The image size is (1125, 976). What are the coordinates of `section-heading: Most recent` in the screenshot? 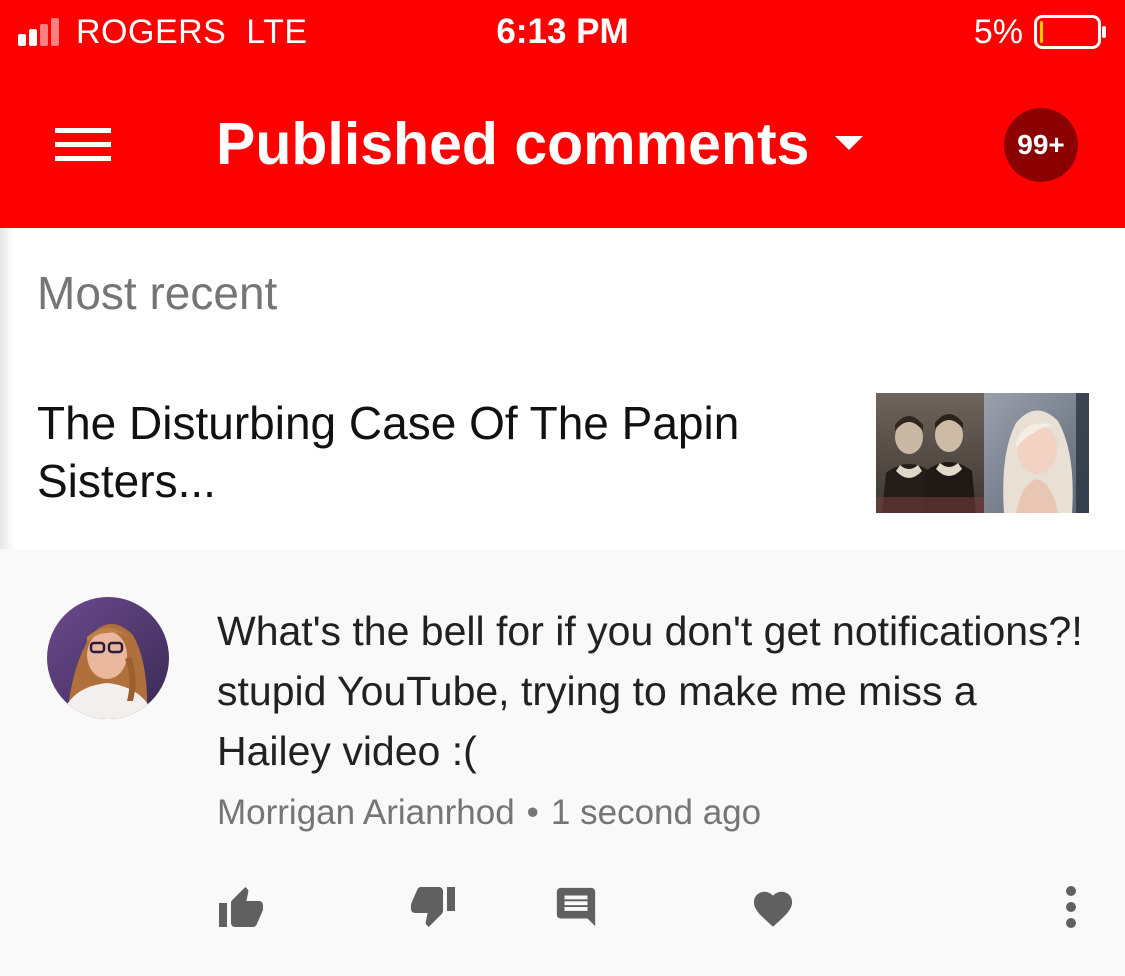 It's located at (157, 293).